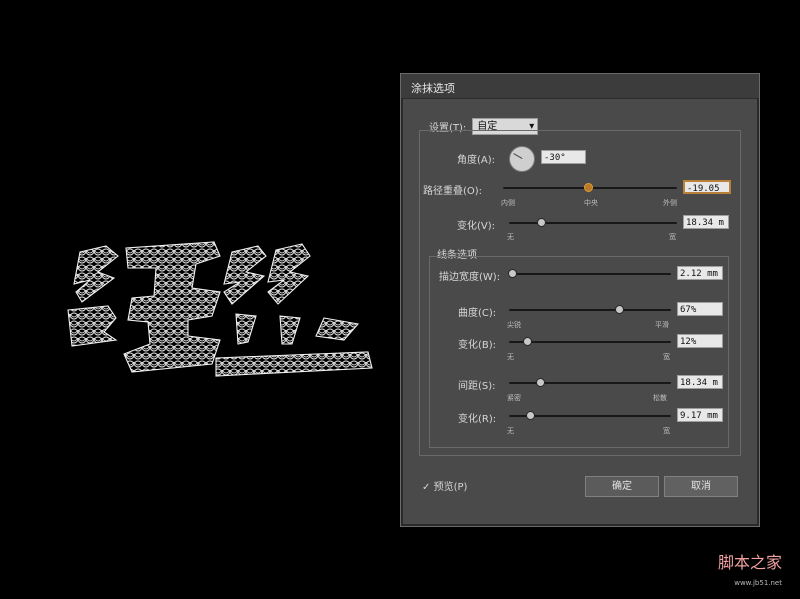 The height and width of the screenshot is (599, 800). What do you see at coordinates (670, 203) in the screenshot?
I see `path-overlap-max: 外侧` at bounding box center [670, 203].